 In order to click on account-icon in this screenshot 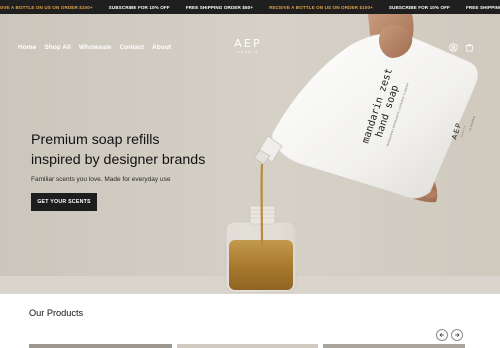, I will do `click(453, 47)`.